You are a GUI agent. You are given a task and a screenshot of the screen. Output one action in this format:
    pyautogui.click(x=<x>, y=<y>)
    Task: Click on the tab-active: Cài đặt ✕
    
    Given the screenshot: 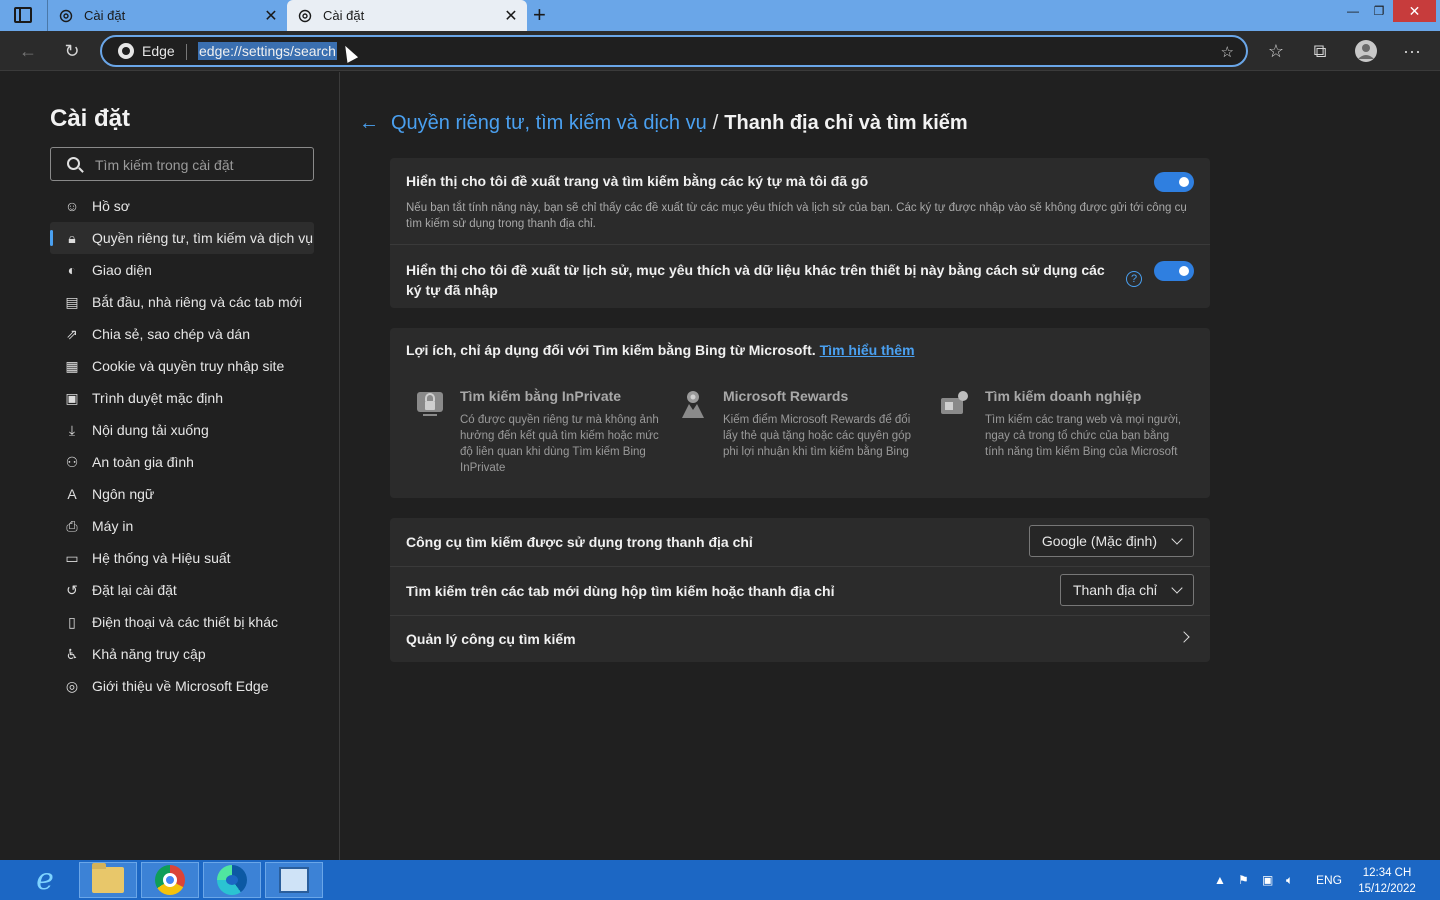 What is the action you would take?
    pyautogui.click(x=407, y=15)
    